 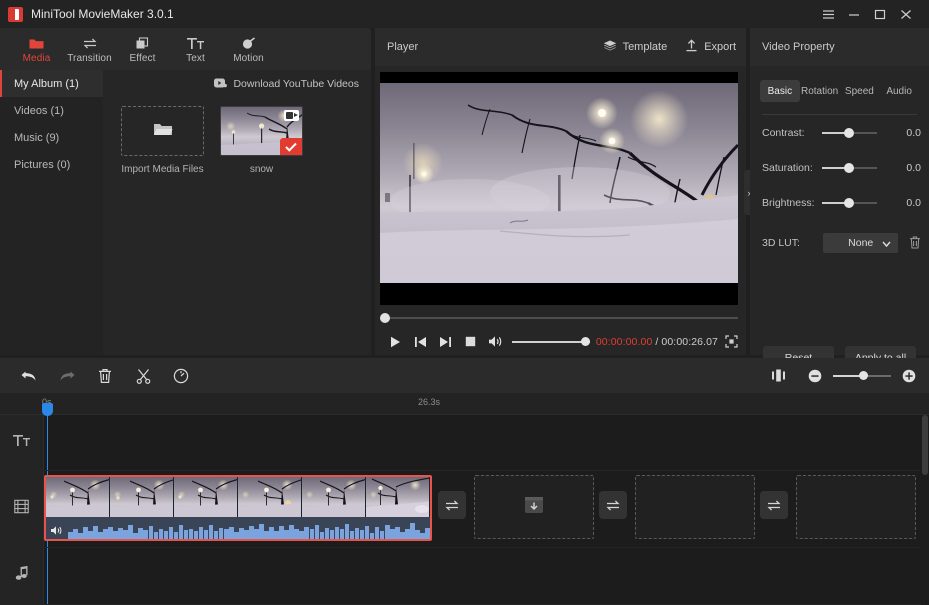 I want to click on main-nav-tabs: Media Transition Effect Text Motion, so click(x=185, y=49).